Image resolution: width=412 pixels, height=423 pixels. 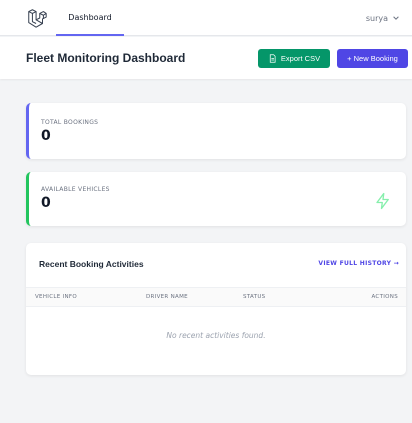 What do you see at coordinates (46, 203) in the screenshot?
I see `available-vehicles-value: 0` at bounding box center [46, 203].